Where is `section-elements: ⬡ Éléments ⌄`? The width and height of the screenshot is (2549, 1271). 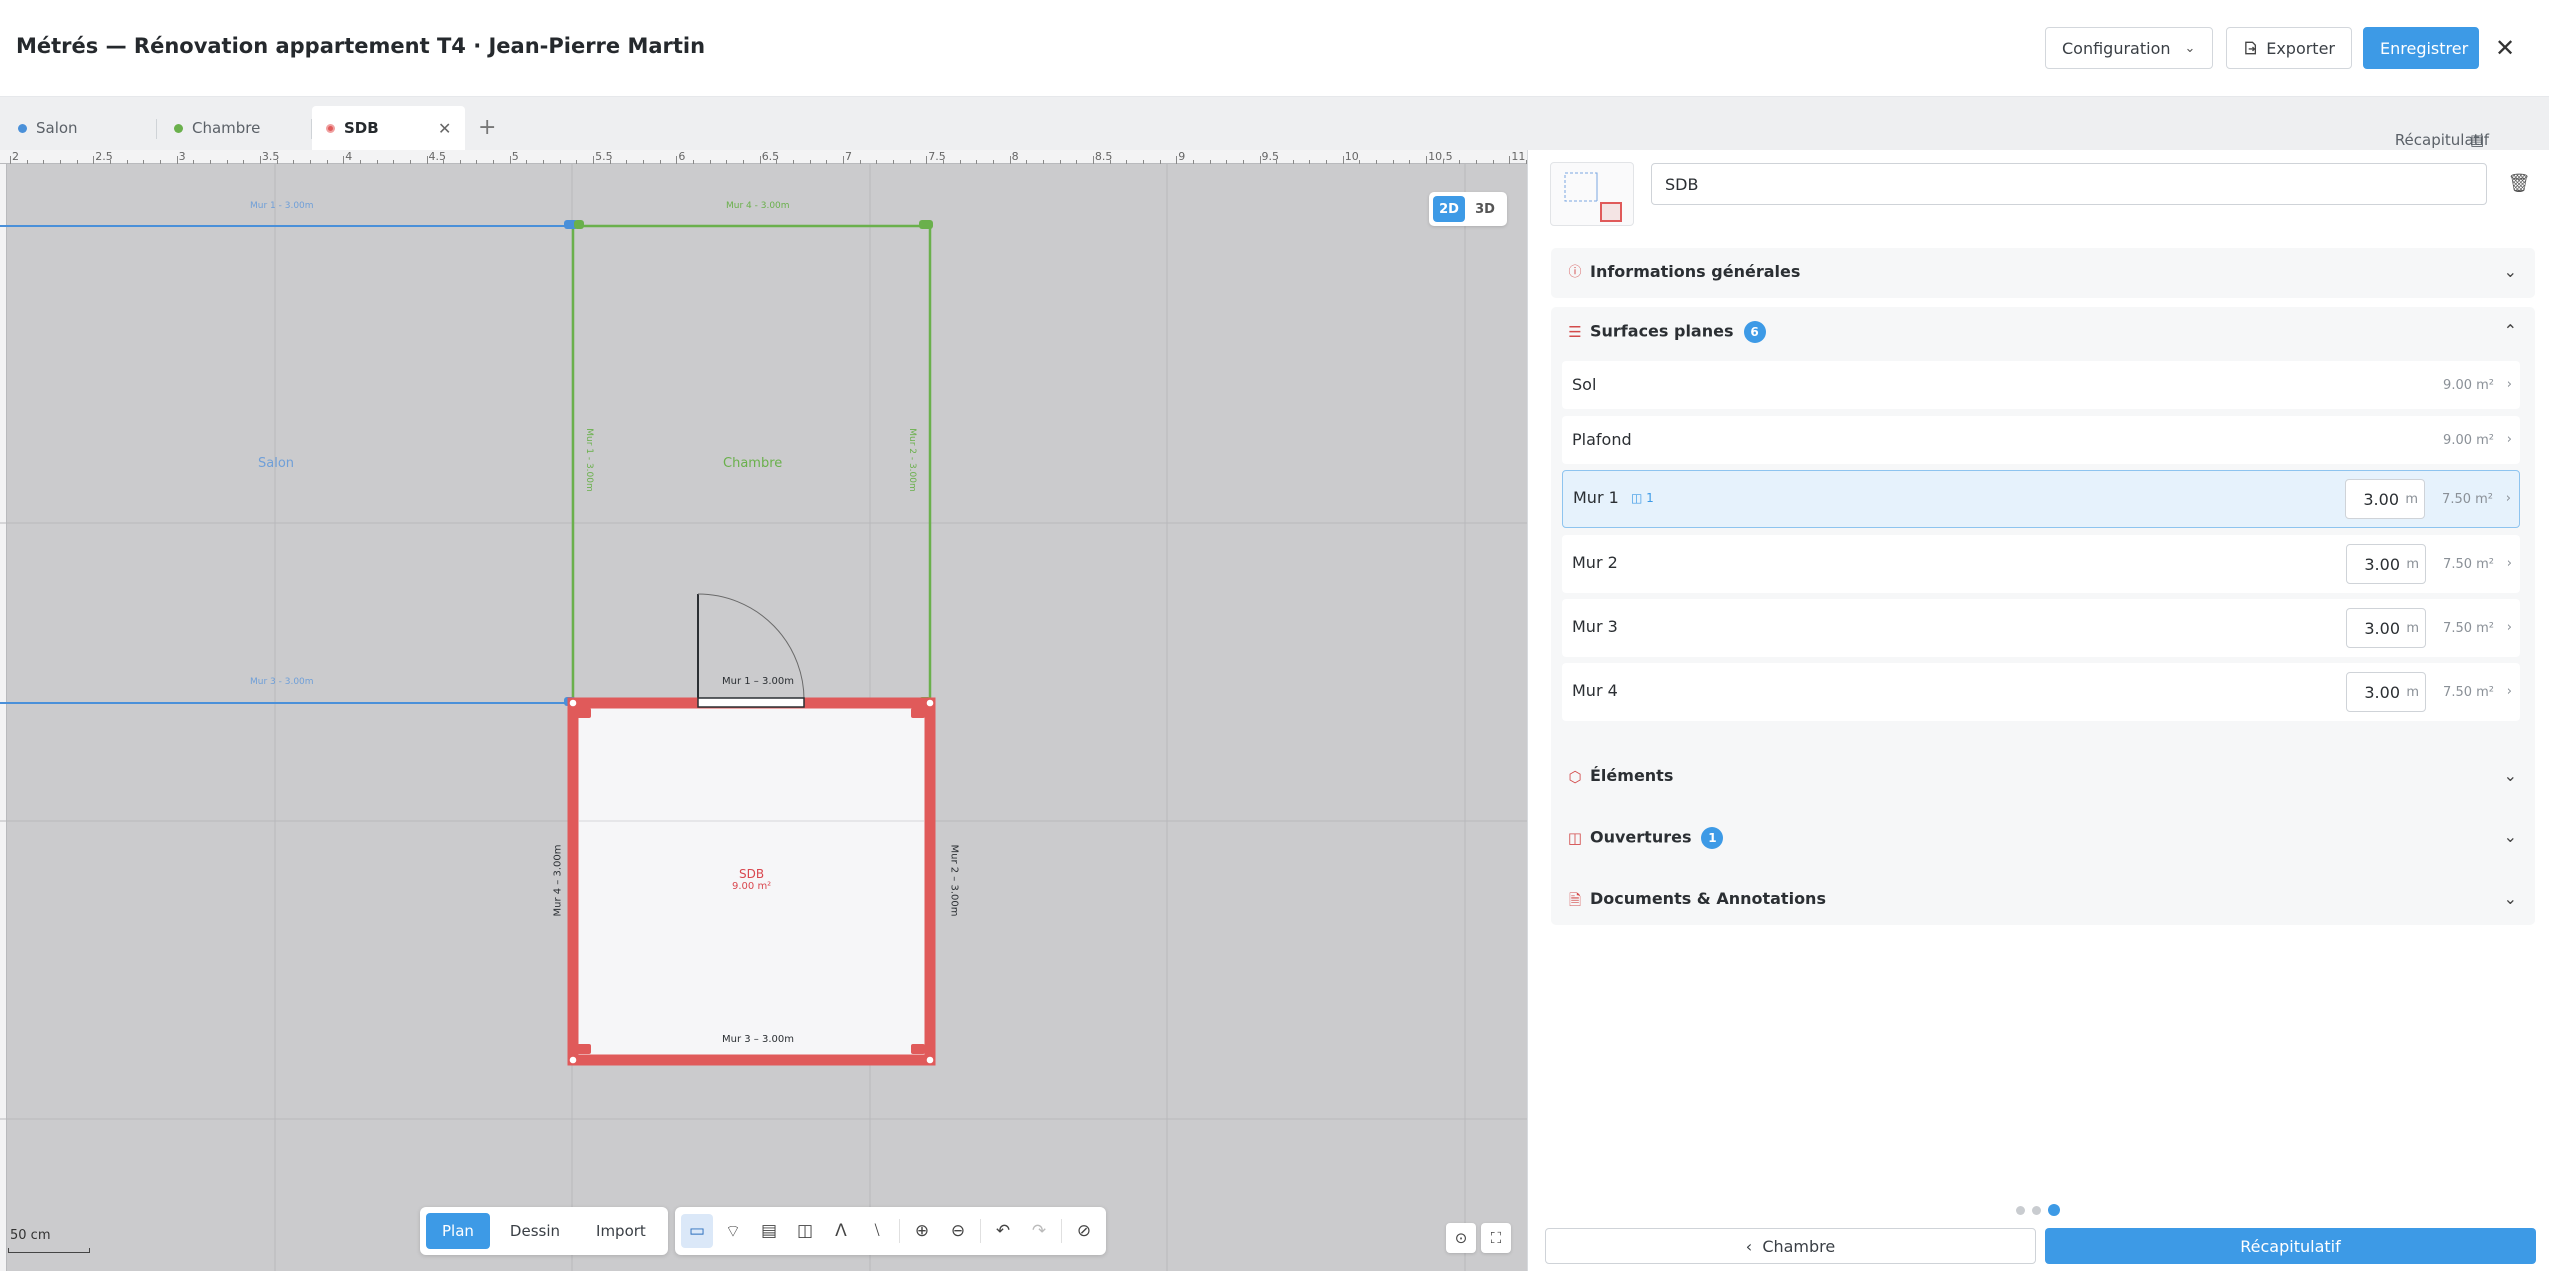 section-elements: ⬡ Éléments ⌄ is located at coordinates (2043, 777).